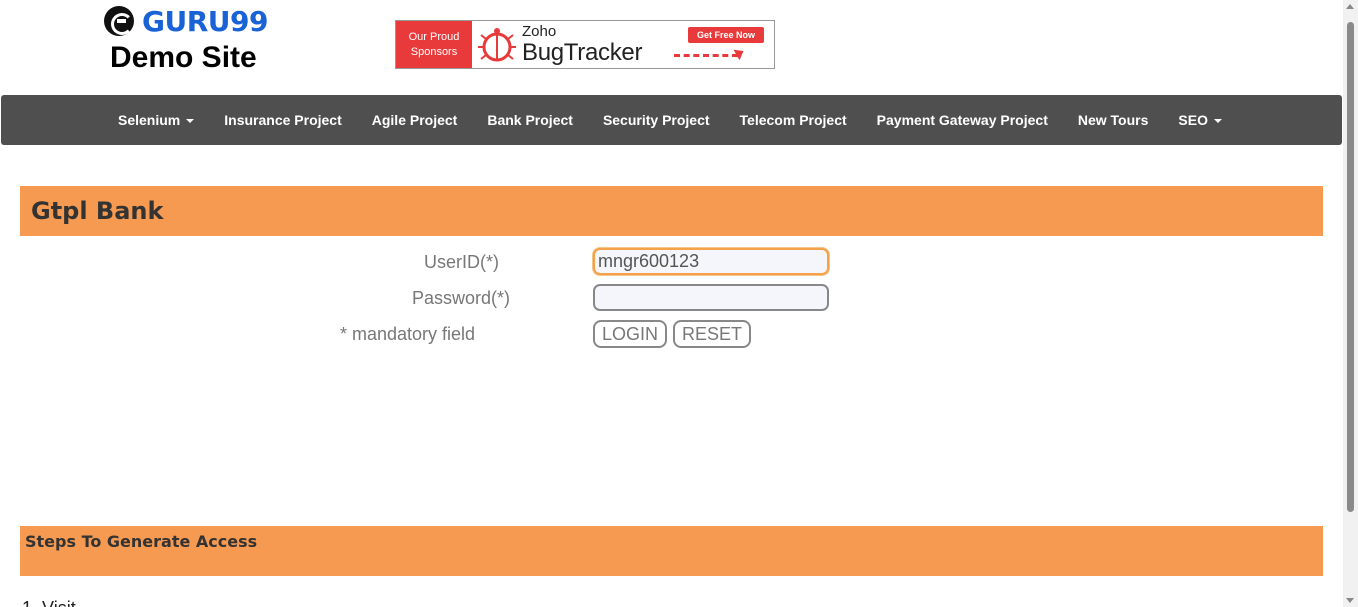  I want to click on nav-item-label: Selenium, so click(149, 120).